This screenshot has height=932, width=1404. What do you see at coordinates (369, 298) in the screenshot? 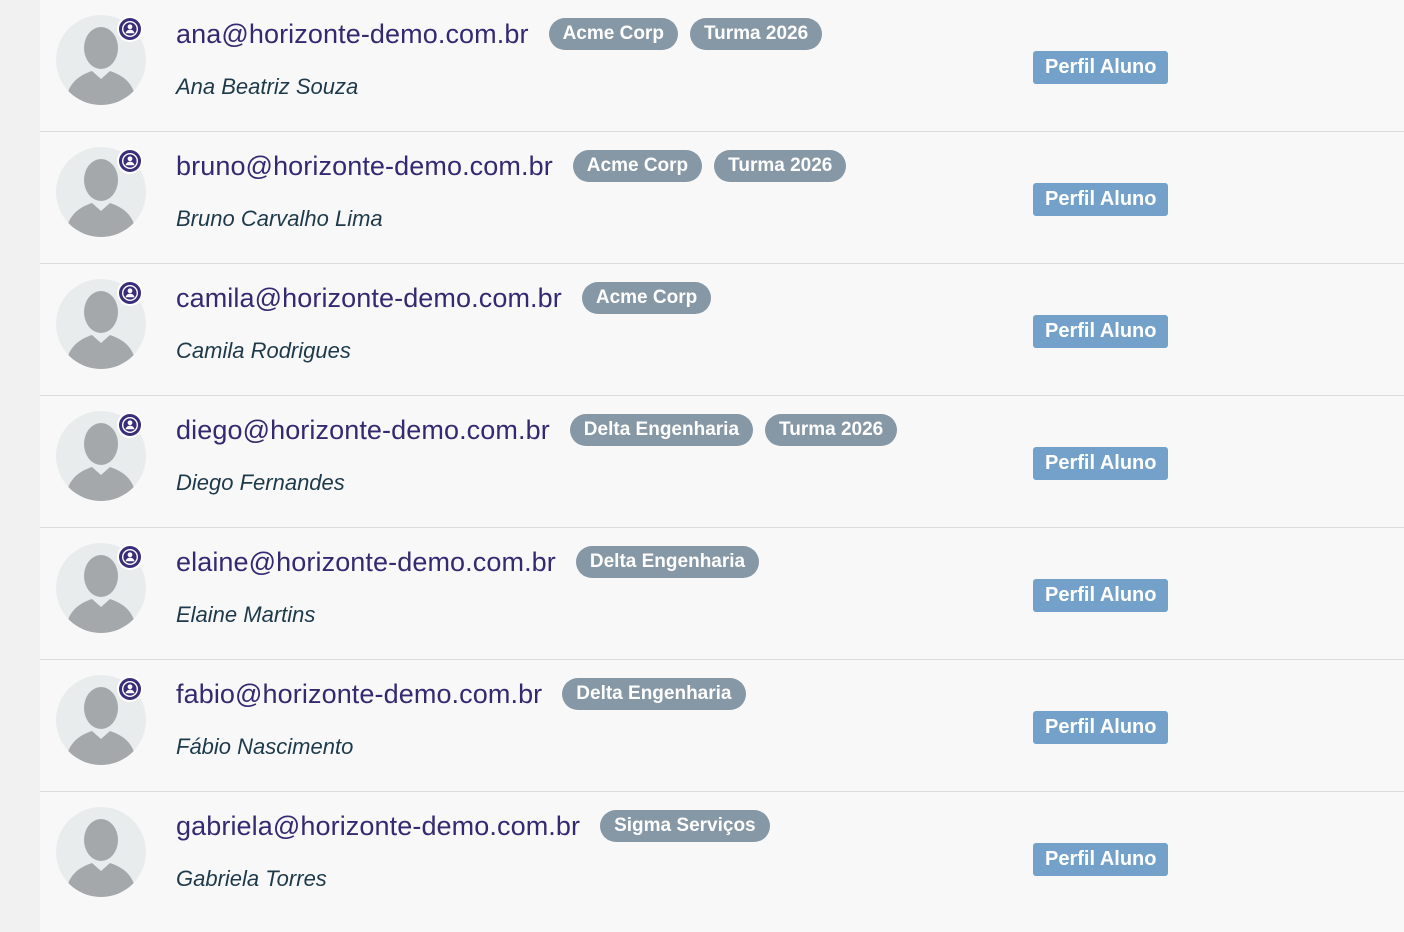
I see `user-email: camila@horizonte-demo.com.br` at bounding box center [369, 298].